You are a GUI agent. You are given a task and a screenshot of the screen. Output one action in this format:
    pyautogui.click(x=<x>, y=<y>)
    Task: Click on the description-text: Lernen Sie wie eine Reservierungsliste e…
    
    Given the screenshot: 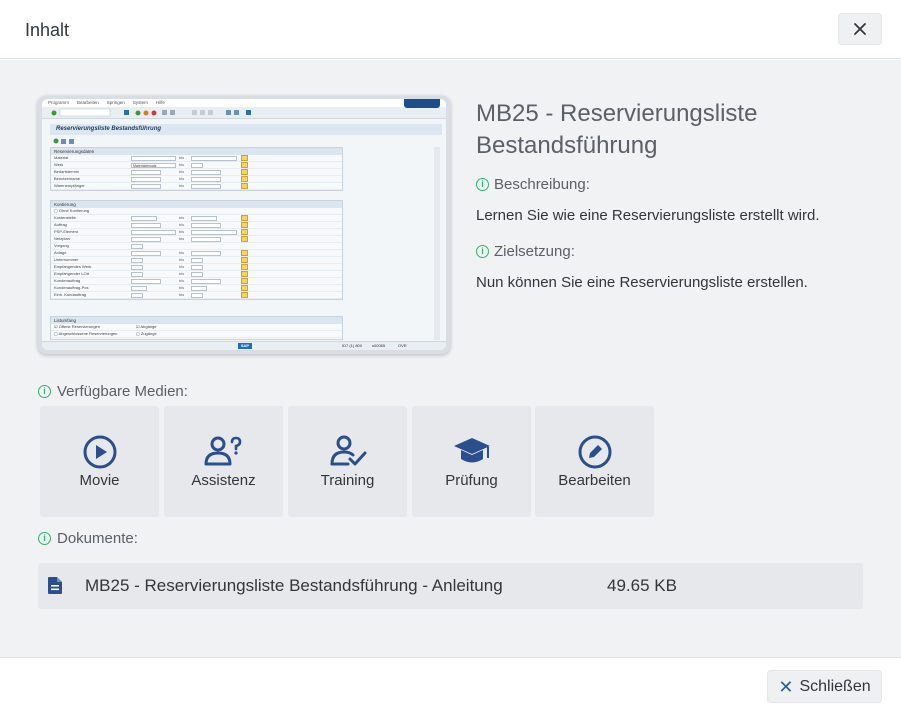 What is the action you would take?
    pyautogui.click(x=648, y=215)
    